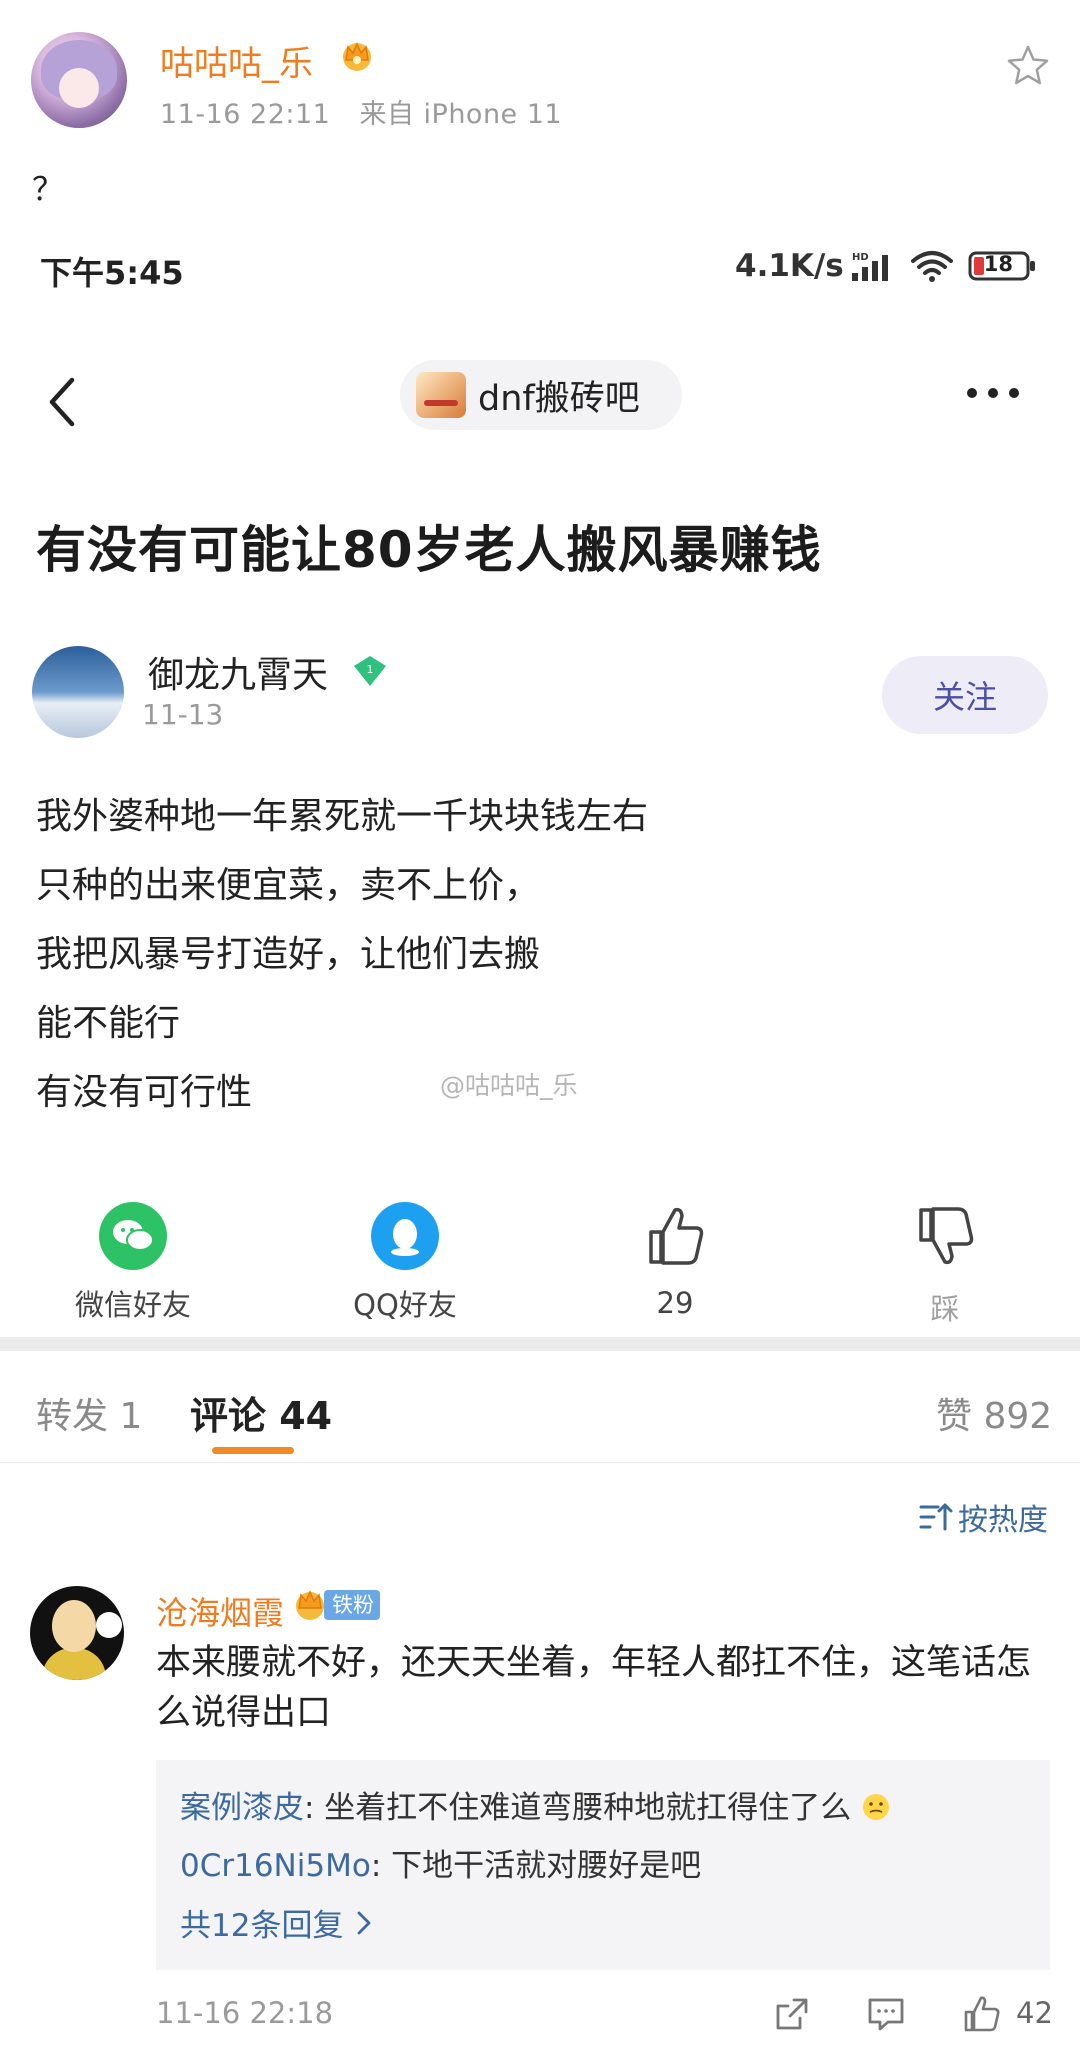 The width and height of the screenshot is (1080, 2046). Describe the element at coordinates (48, 189) in the screenshot. I see `post-text: ？` at that location.